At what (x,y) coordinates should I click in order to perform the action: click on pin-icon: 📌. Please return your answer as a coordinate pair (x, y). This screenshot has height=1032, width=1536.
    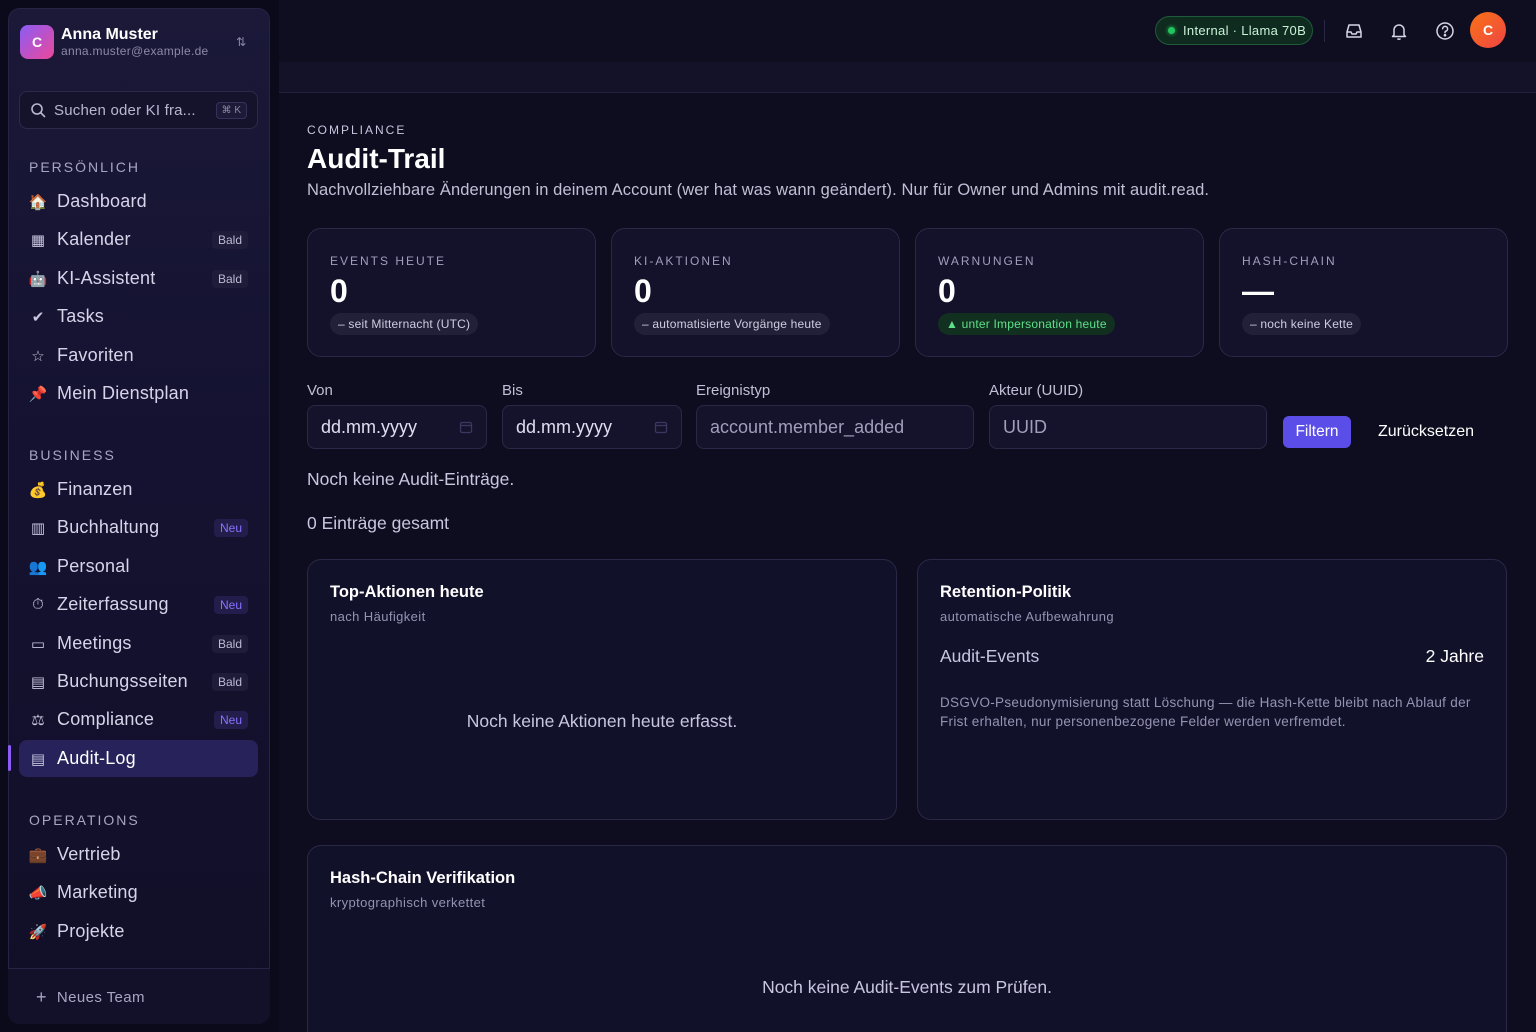
    Looking at the image, I should click on (38, 394).